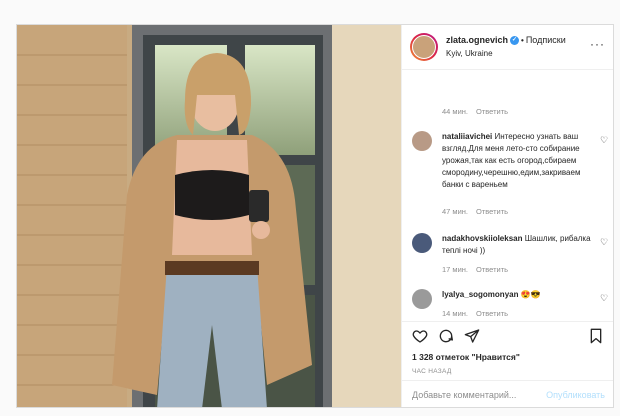  What do you see at coordinates (482, 238) in the screenshot?
I see `comment-username: nadakhovskiioleksan` at bounding box center [482, 238].